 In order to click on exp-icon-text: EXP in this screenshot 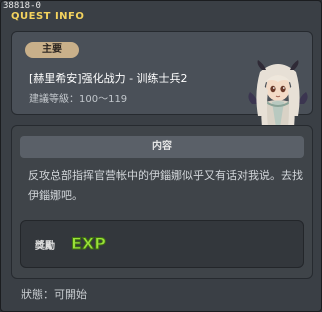, I will do `click(88, 243)`.